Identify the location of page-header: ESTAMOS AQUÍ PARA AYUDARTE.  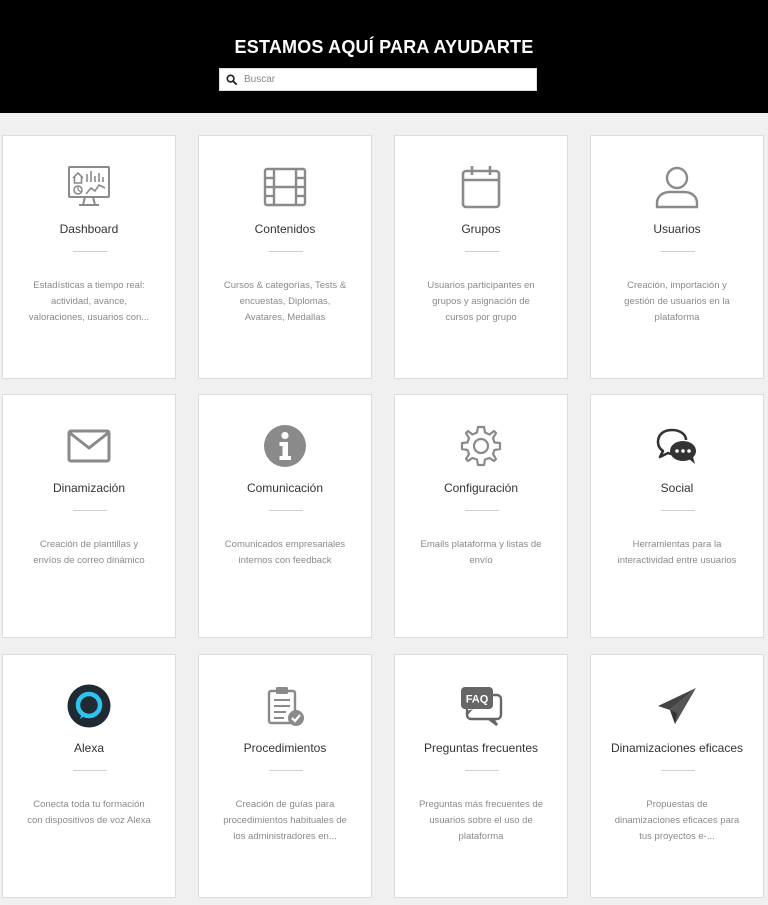
(384, 56).